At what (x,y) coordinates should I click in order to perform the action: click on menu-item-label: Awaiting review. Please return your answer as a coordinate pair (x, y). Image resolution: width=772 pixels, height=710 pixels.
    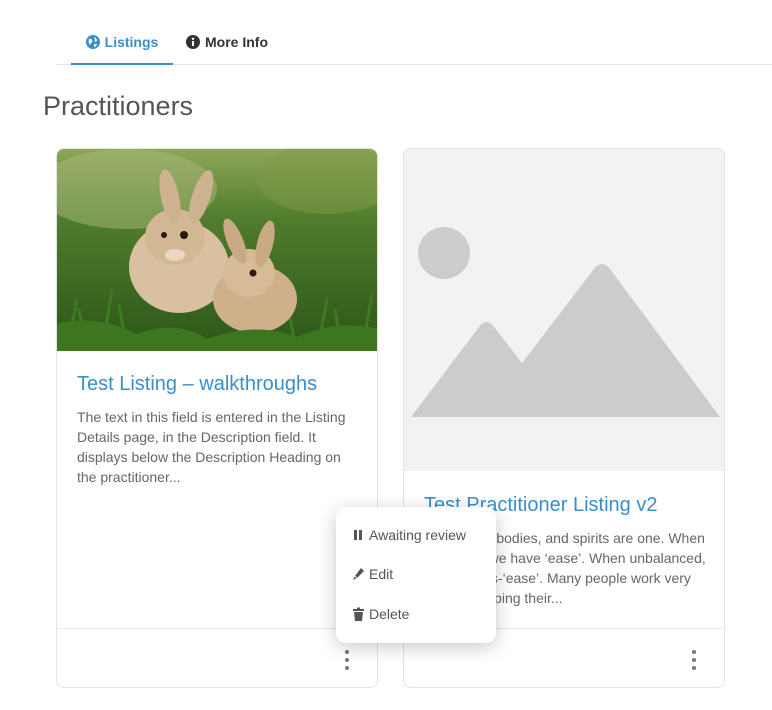
    Looking at the image, I should click on (418, 535).